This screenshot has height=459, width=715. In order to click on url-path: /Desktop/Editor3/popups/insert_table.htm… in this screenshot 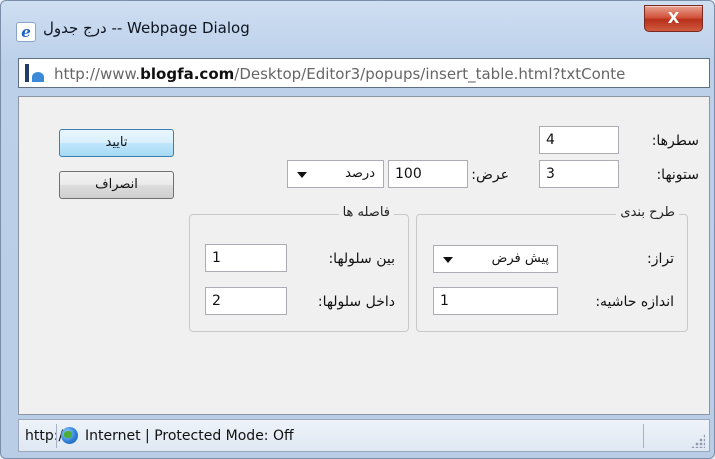, I will do `click(430, 74)`.